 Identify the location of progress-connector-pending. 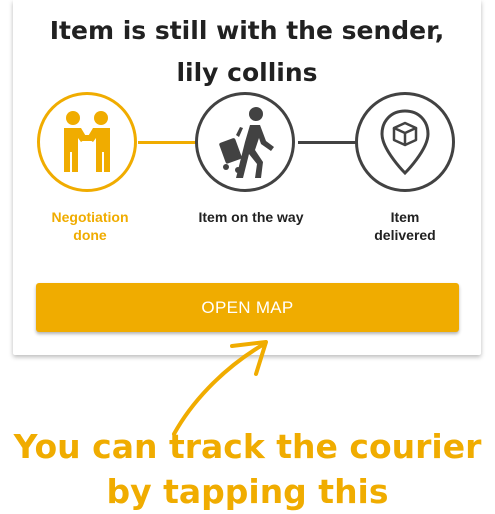
(328, 142).